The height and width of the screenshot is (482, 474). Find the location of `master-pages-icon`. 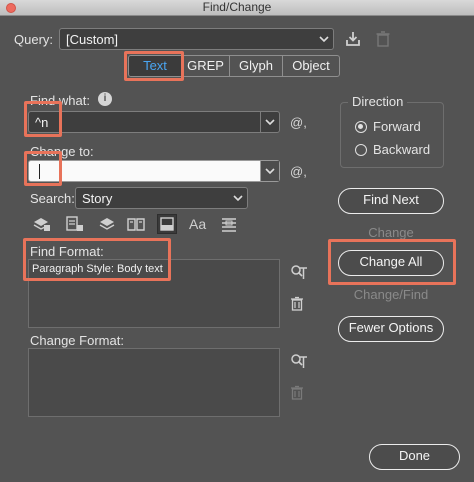

master-pages-icon is located at coordinates (136, 224).